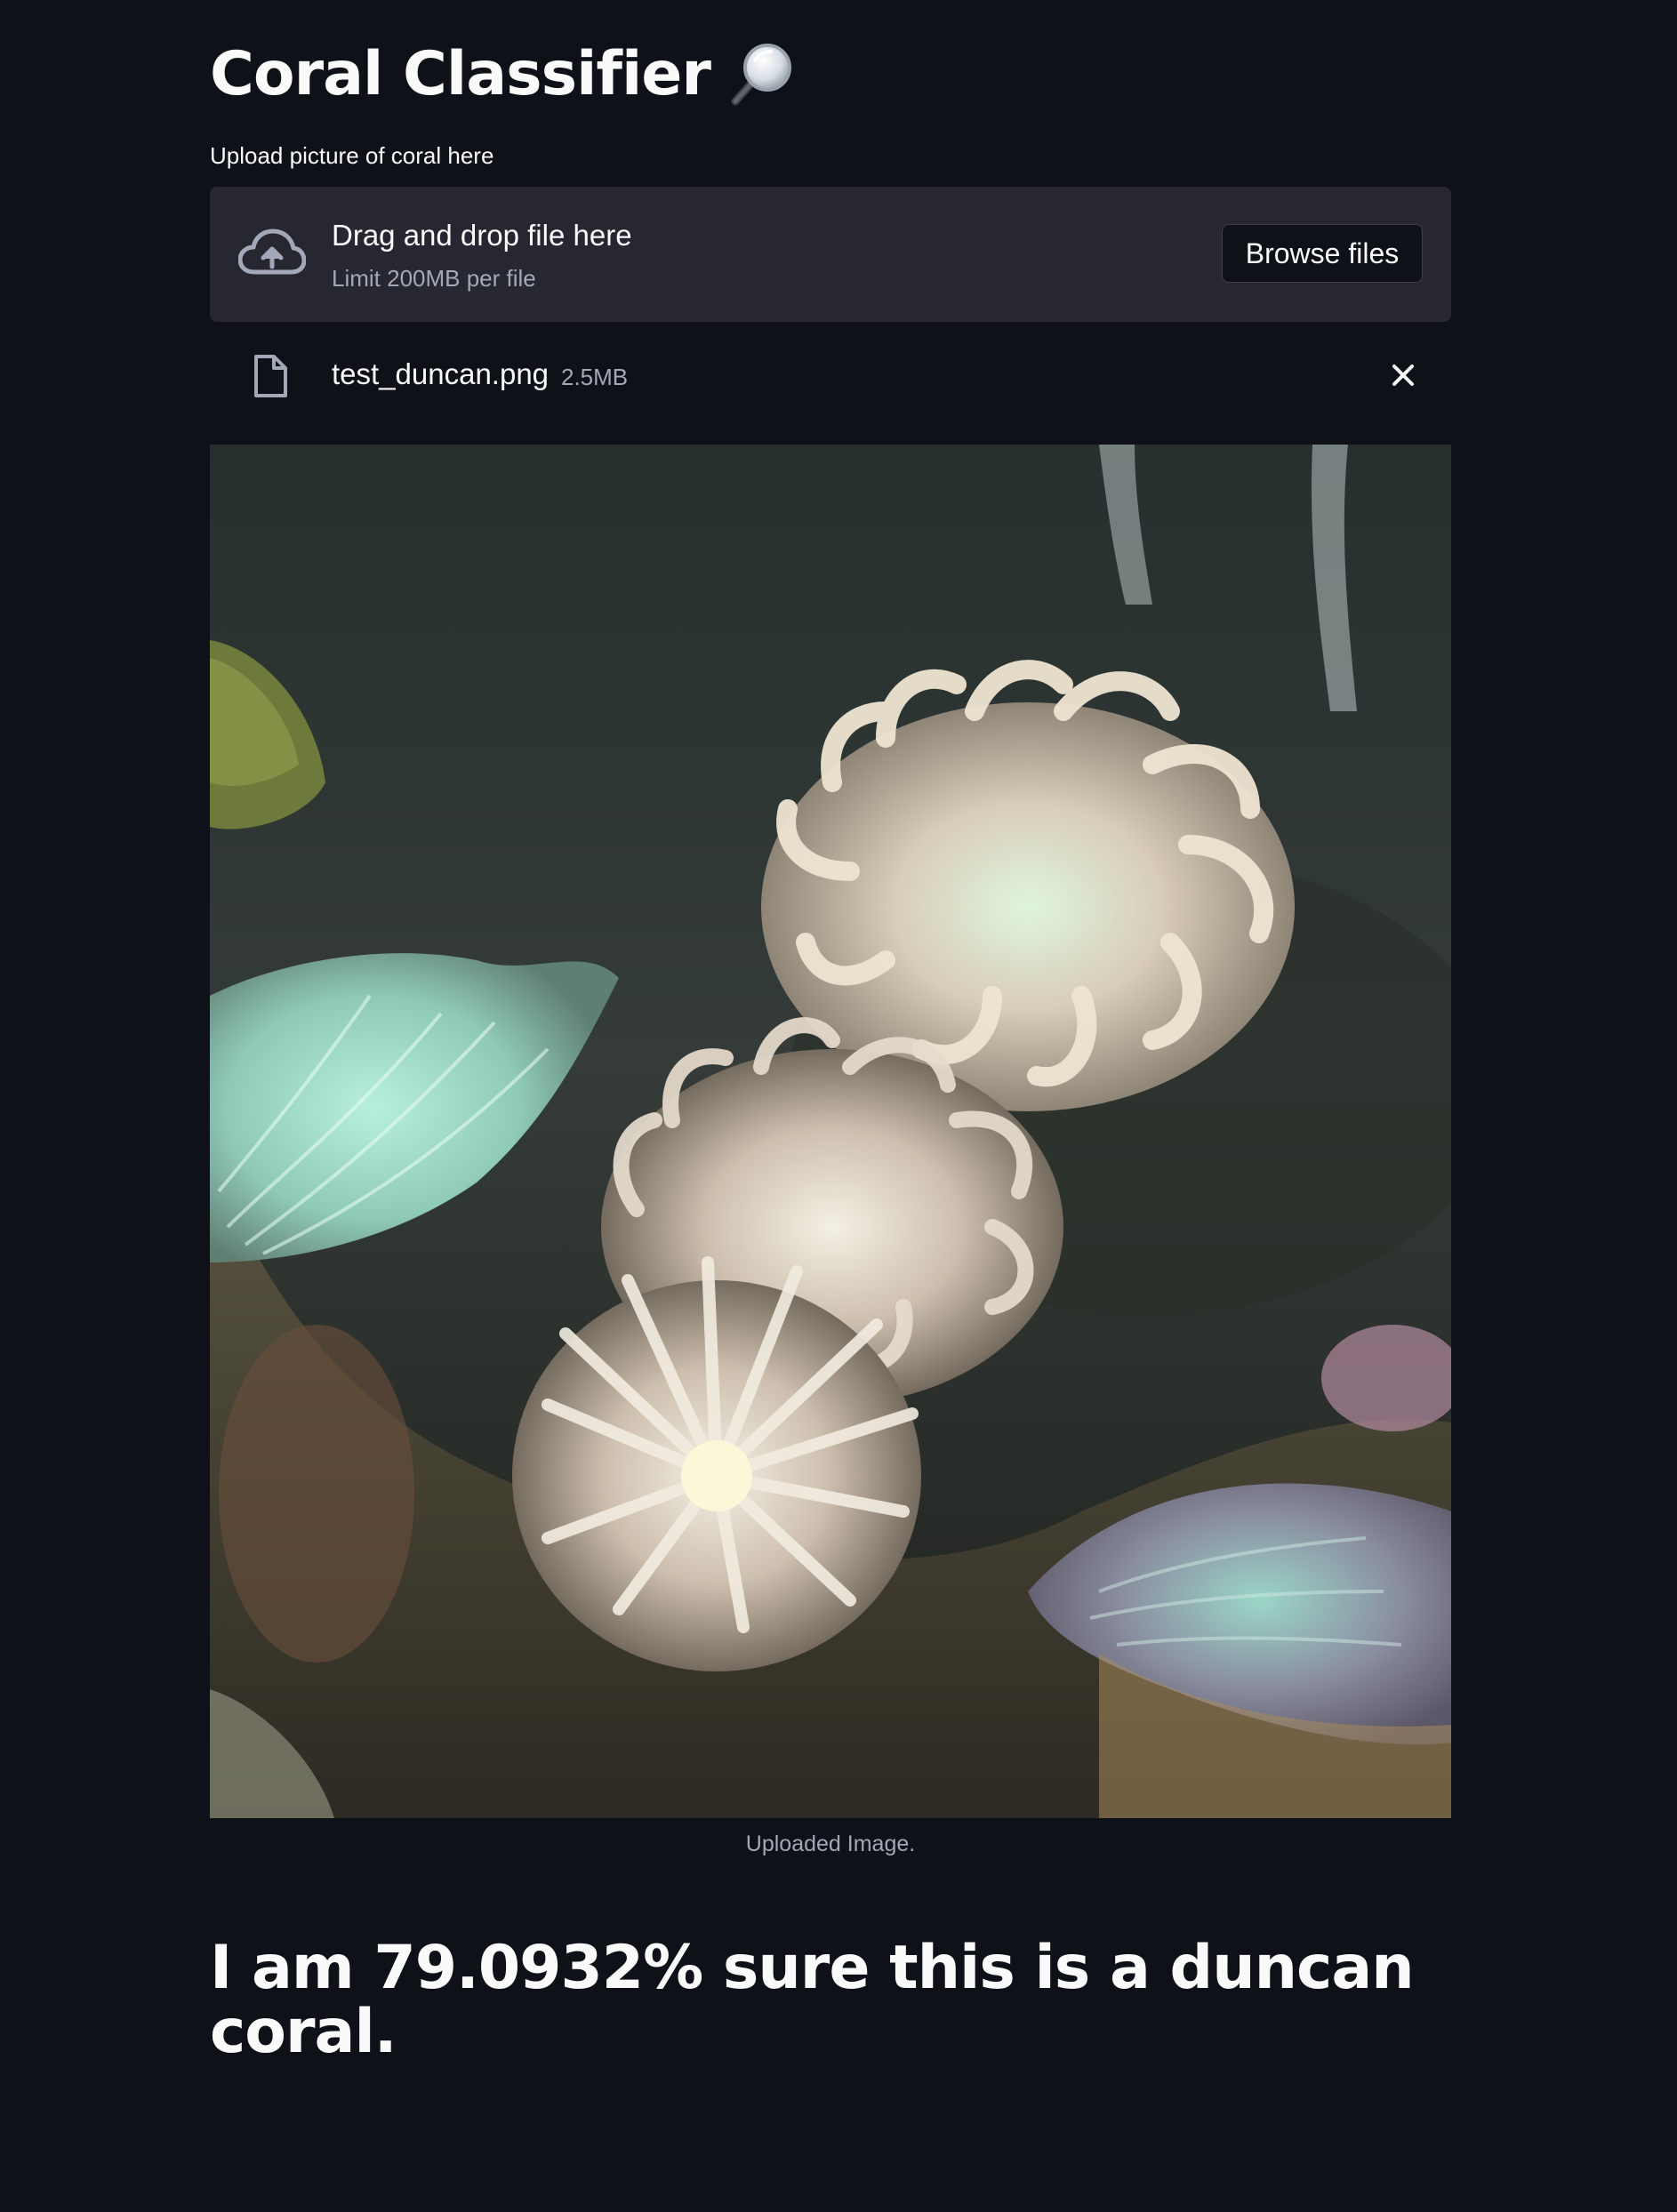 The width and height of the screenshot is (1677, 2212). Describe the element at coordinates (352, 155) in the screenshot. I see `uploader-label: Upload picture of coral here` at that location.